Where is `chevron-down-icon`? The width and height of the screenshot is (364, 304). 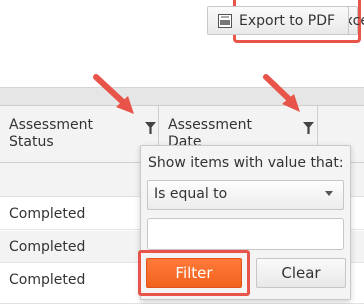
chevron-down-icon is located at coordinates (329, 193).